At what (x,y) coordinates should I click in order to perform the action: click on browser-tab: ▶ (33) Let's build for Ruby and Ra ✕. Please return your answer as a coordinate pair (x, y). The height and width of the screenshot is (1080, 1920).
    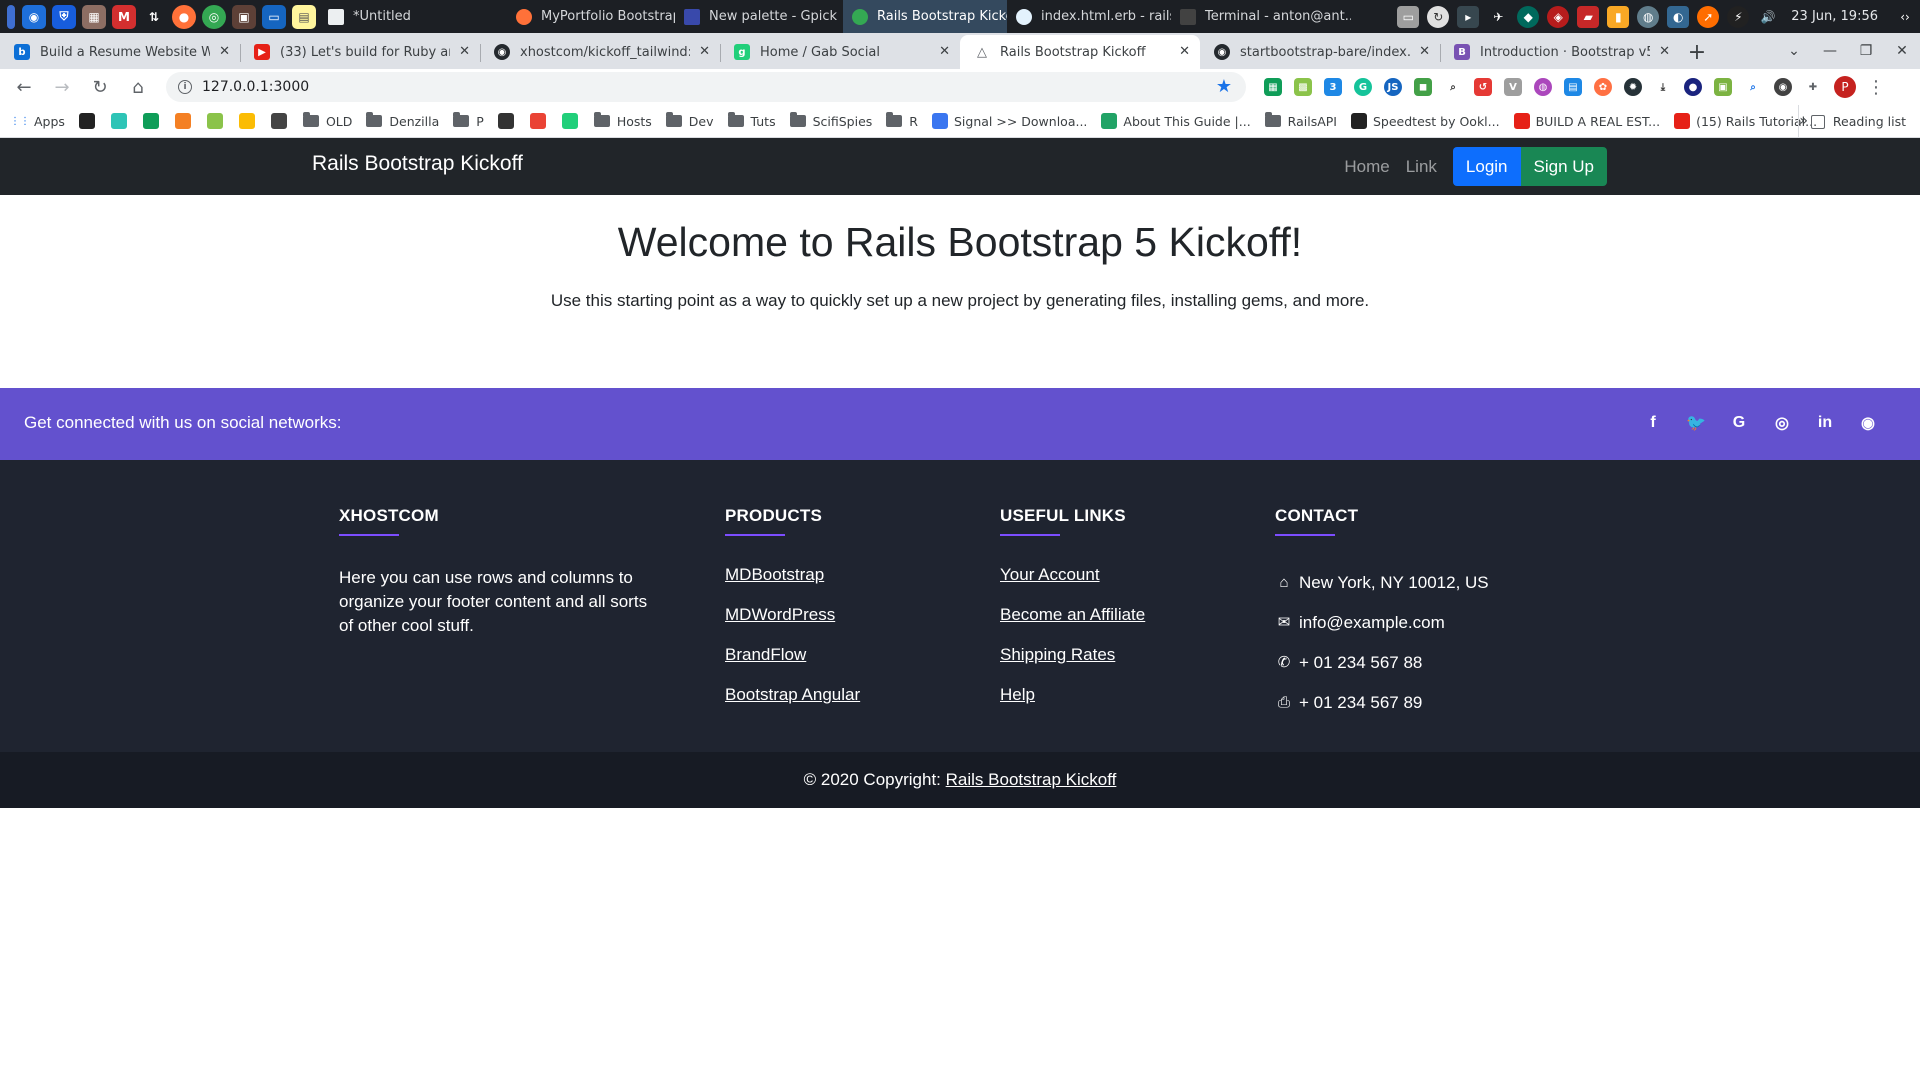
    Looking at the image, I should click on (360, 52).